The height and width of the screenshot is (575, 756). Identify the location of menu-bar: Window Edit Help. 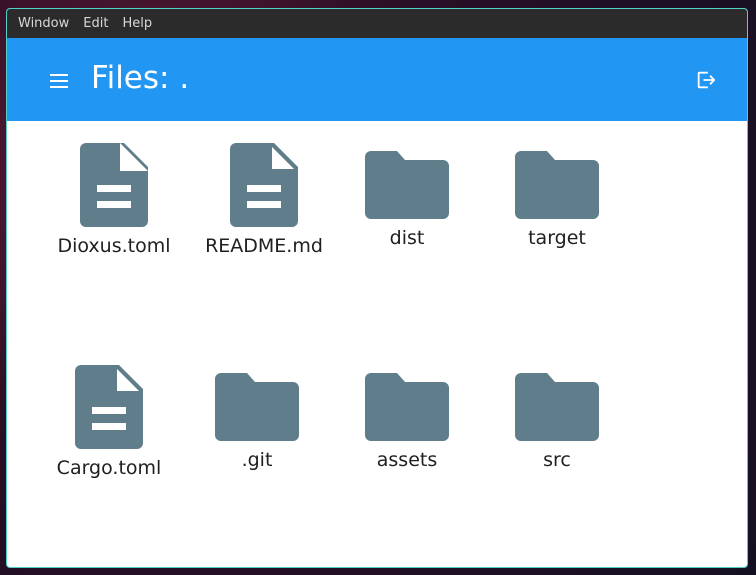
(377, 23).